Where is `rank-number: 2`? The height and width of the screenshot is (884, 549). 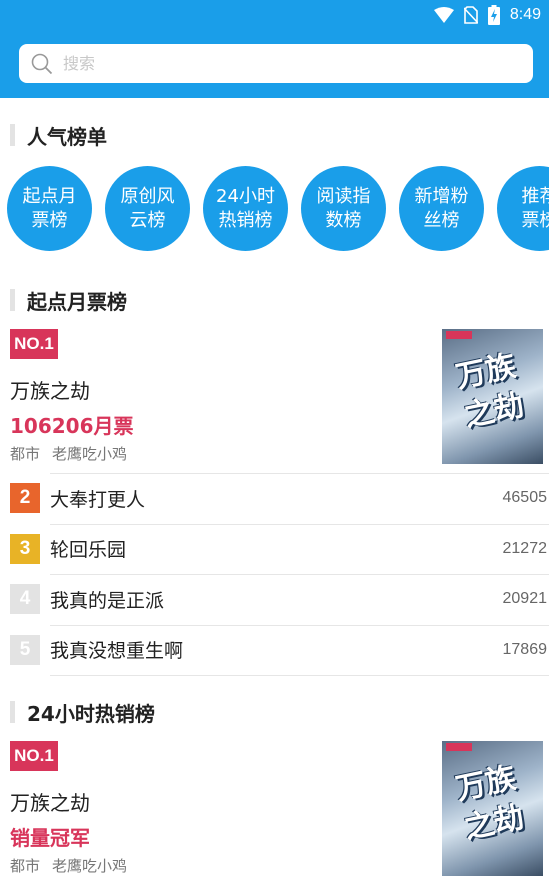
rank-number: 2 is located at coordinates (25, 498).